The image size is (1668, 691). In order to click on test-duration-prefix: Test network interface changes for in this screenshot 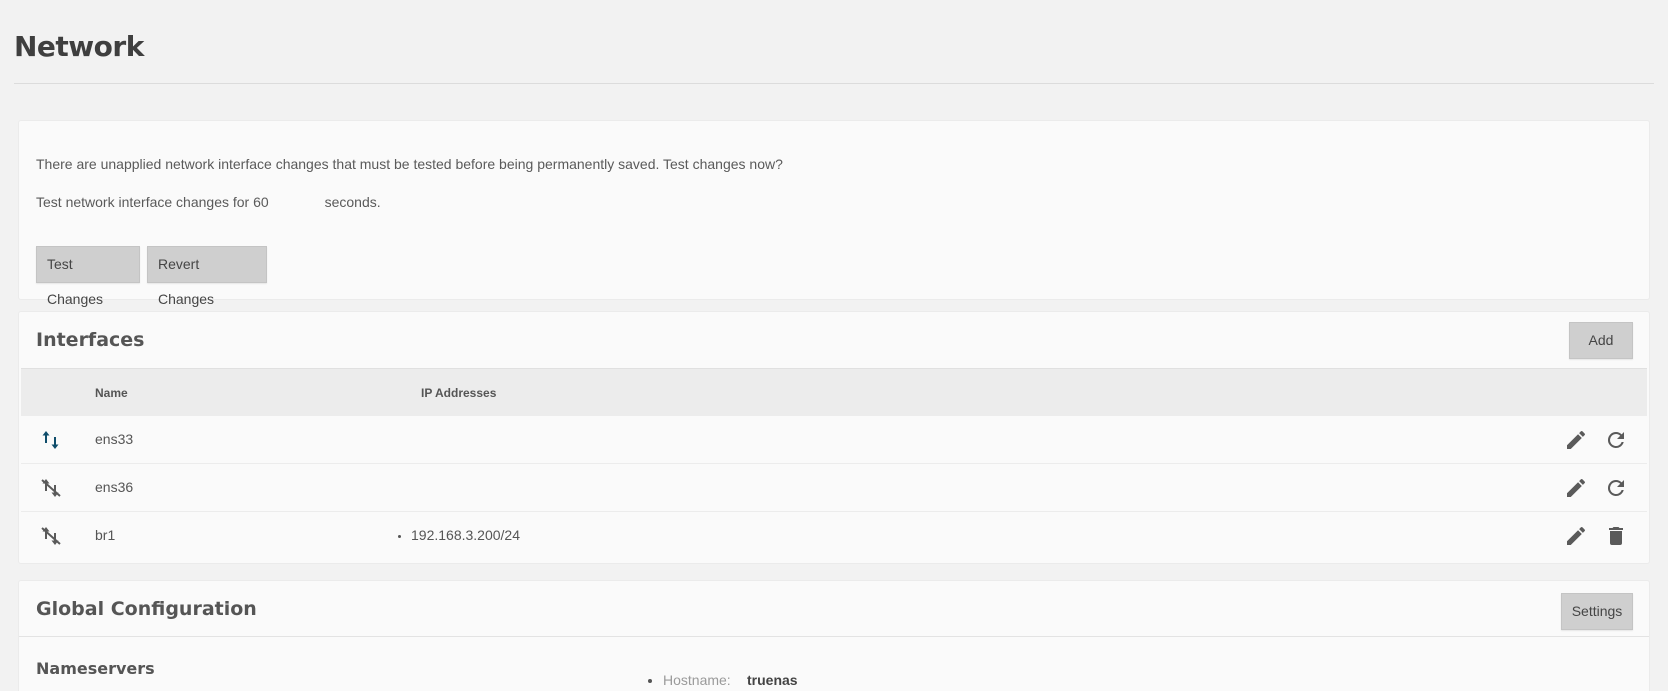, I will do `click(143, 202)`.